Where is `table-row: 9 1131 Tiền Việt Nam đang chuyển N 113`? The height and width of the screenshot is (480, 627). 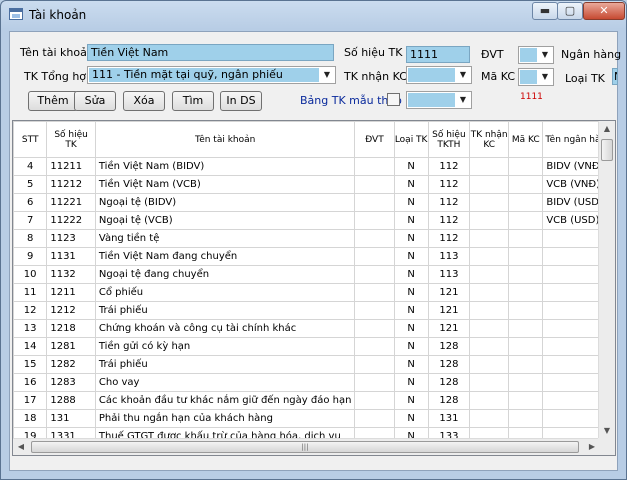 table-row: 9 1131 Tiền Việt Nam đang chuyển N 113 is located at coordinates (314, 256).